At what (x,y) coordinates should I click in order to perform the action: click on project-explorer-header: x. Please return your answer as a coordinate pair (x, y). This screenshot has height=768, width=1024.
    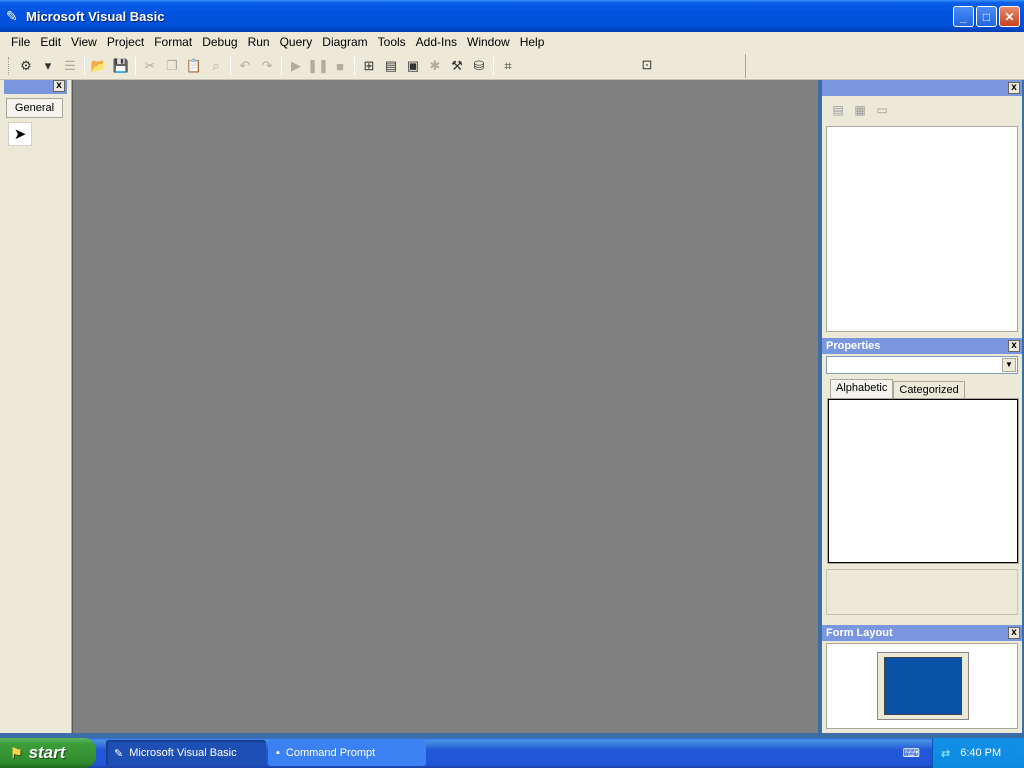
    Looking at the image, I should click on (922, 88).